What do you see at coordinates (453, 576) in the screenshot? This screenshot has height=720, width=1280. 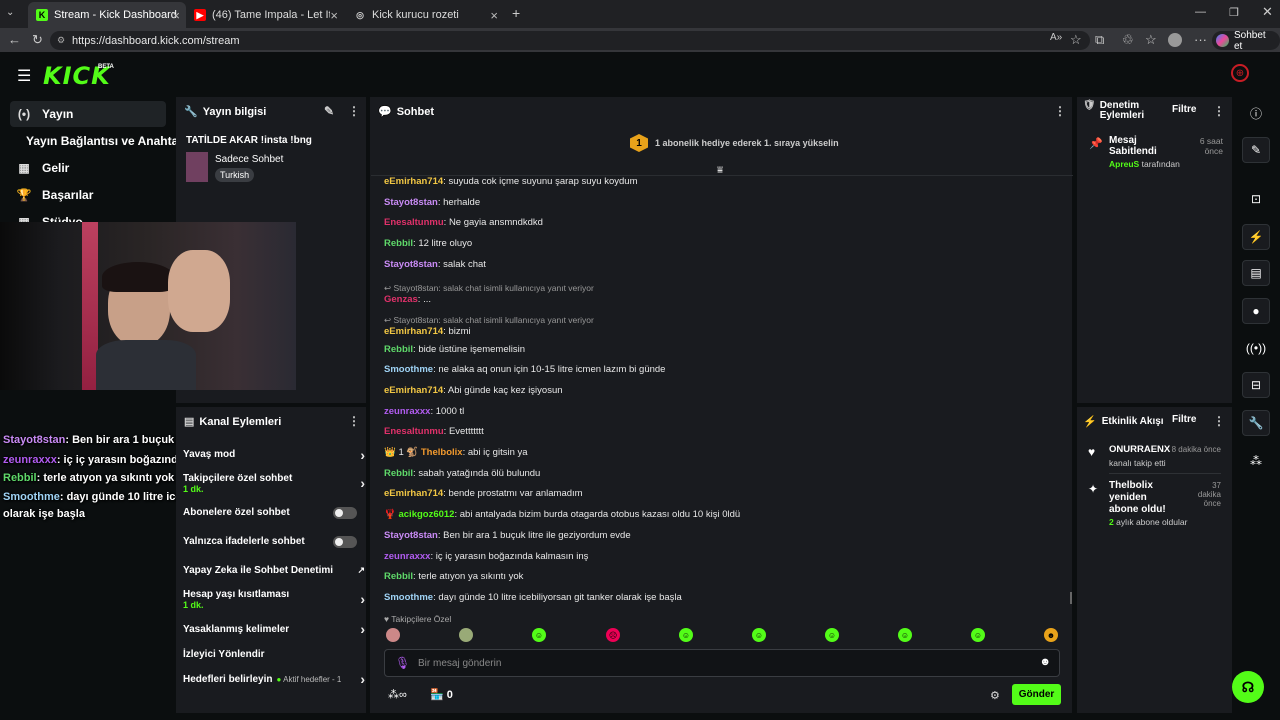 I see `chat-message: Rebbil: terle atıyon ya sıkıntı yok` at bounding box center [453, 576].